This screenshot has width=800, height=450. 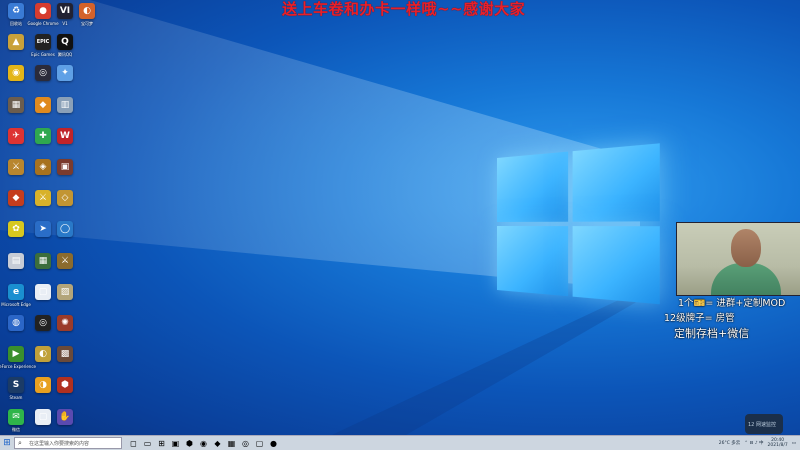 I want to click on app-icon: ✉, so click(x=16, y=416).